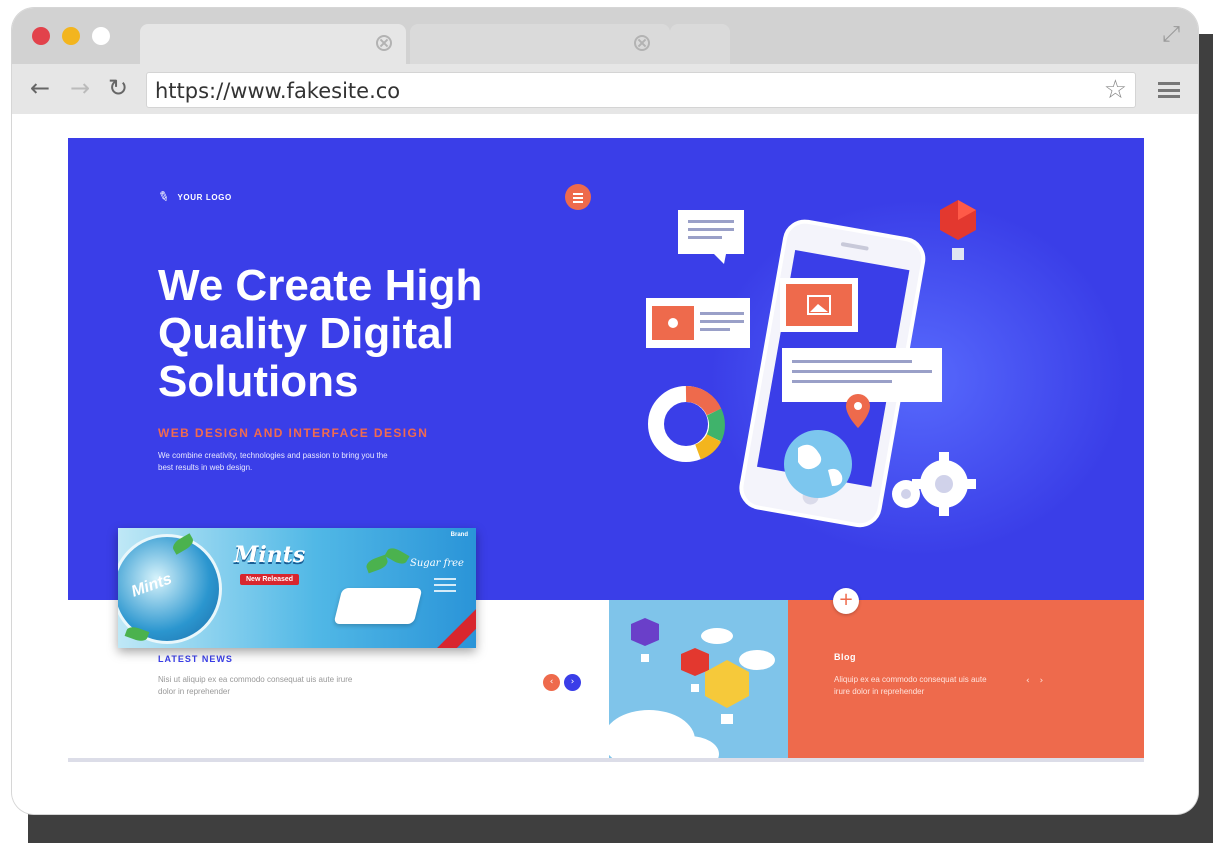 Image resolution: width=1213 pixels, height=843 pixels. I want to click on plus-button: +, so click(846, 601).